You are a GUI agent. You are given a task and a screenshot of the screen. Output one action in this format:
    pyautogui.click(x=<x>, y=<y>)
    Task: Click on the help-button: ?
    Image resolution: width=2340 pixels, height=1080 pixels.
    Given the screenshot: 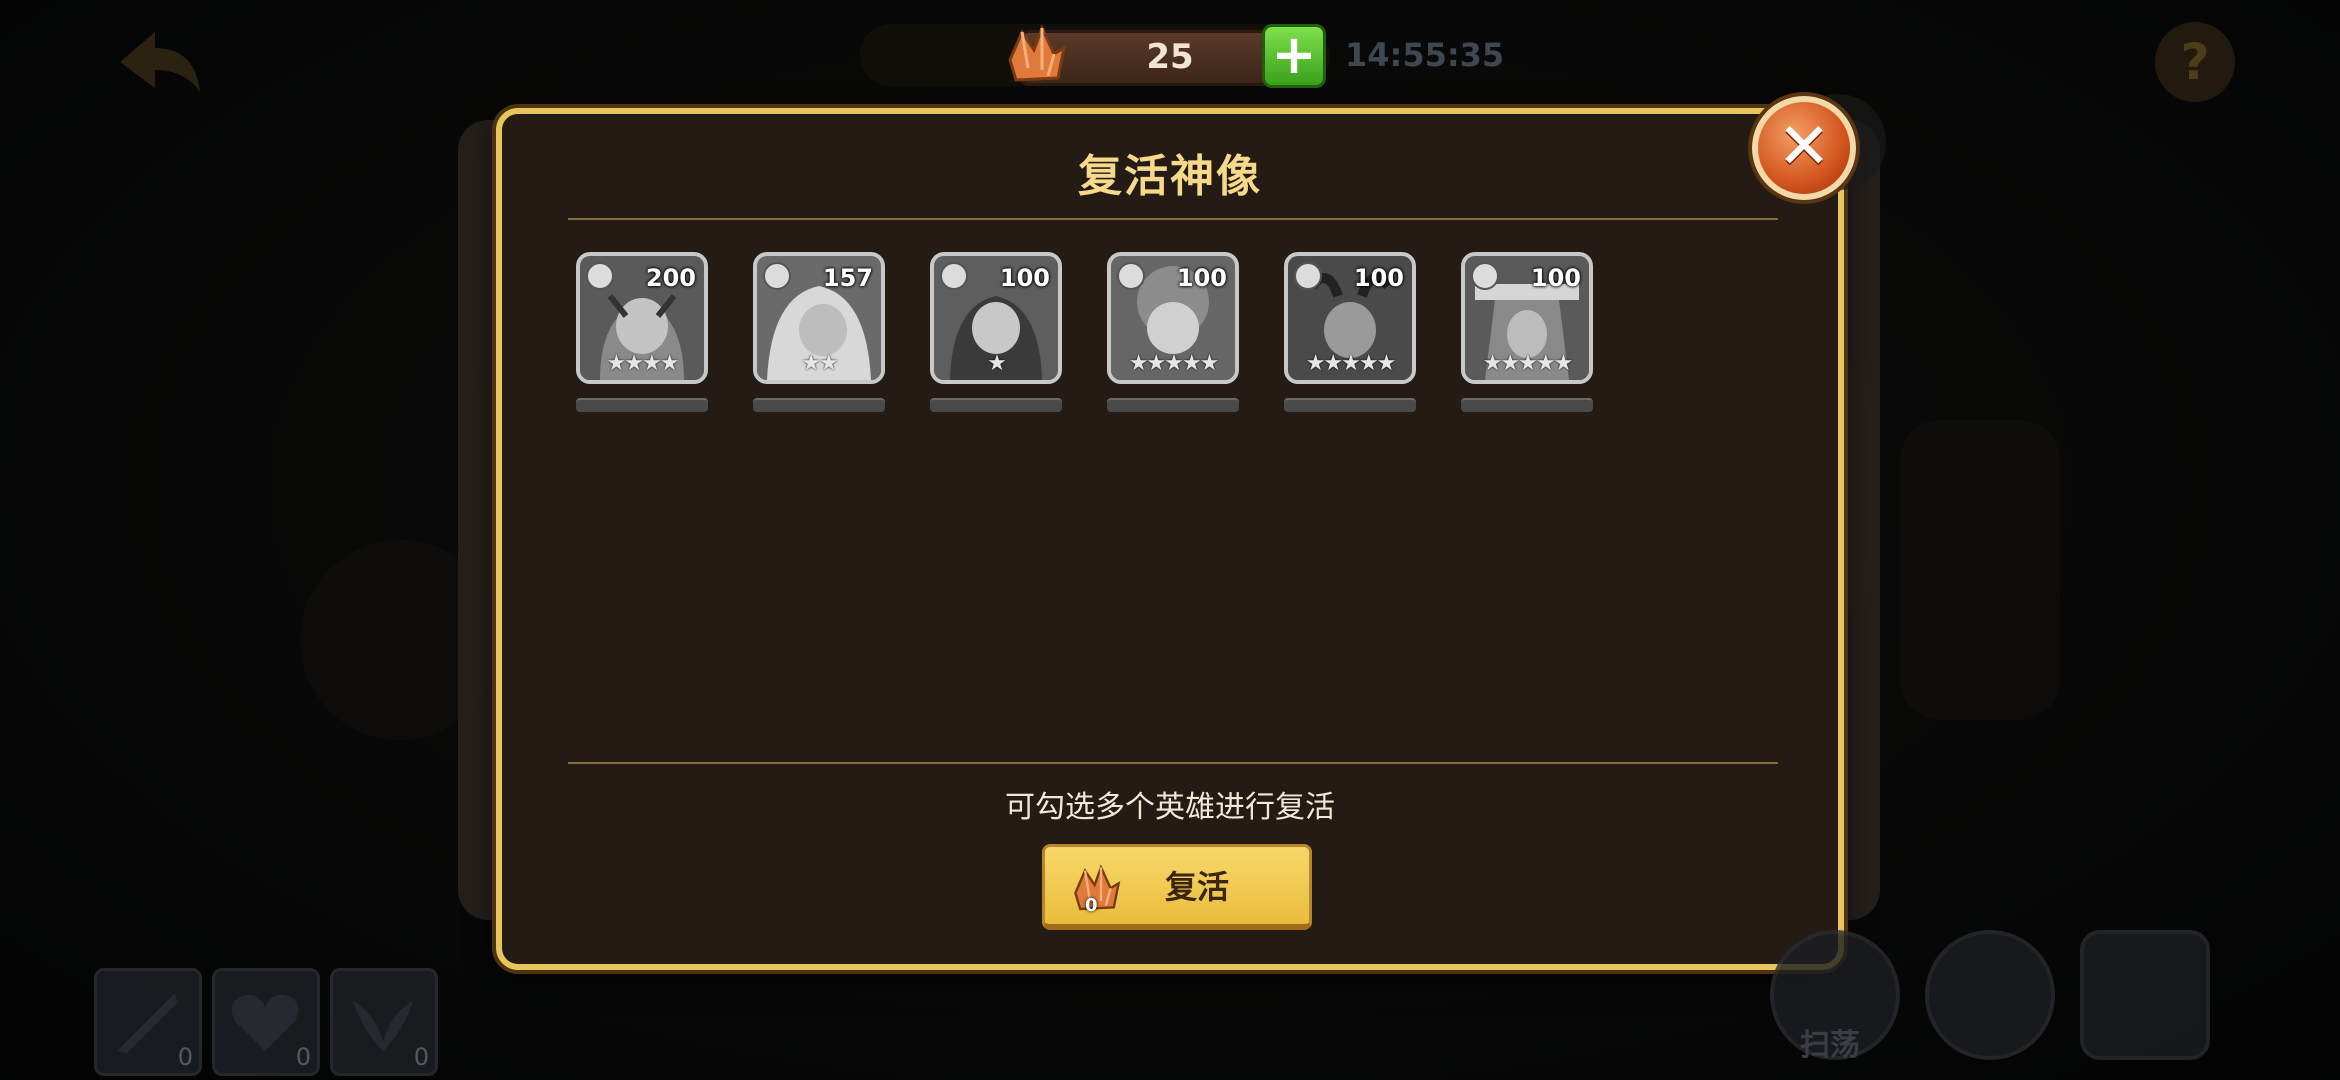 What is the action you would take?
    pyautogui.click(x=2195, y=62)
    